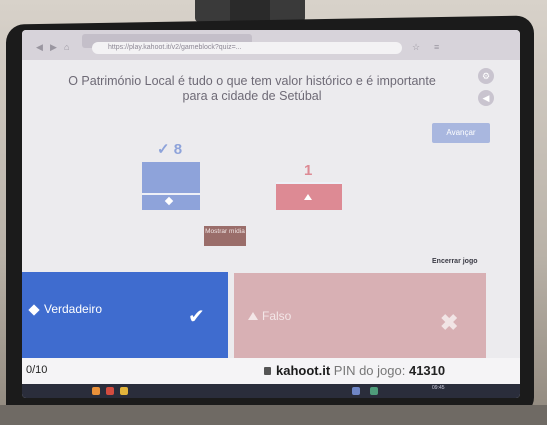 The width and height of the screenshot is (547, 425). I want to click on settings-icon: ⚙, so click(486, 76).